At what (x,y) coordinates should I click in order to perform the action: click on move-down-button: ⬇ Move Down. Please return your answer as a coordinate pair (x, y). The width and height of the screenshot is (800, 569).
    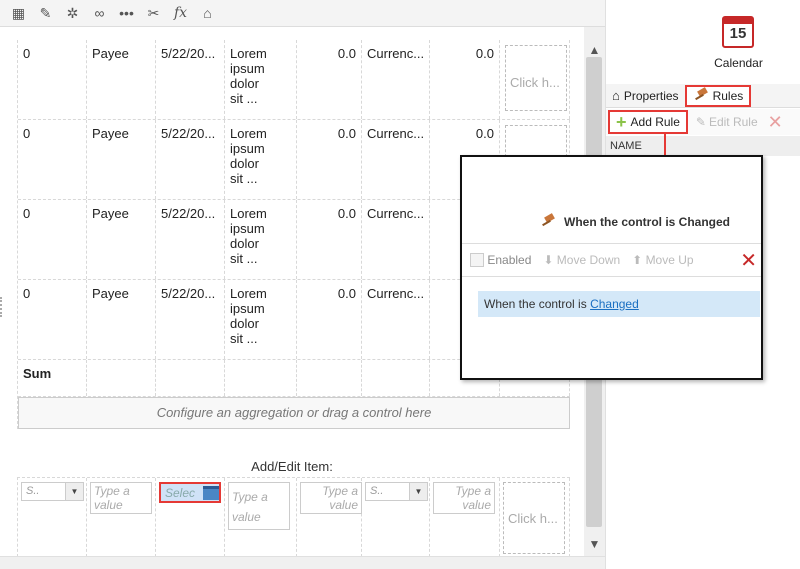
    Looking at the image, I should click on (581, 260).